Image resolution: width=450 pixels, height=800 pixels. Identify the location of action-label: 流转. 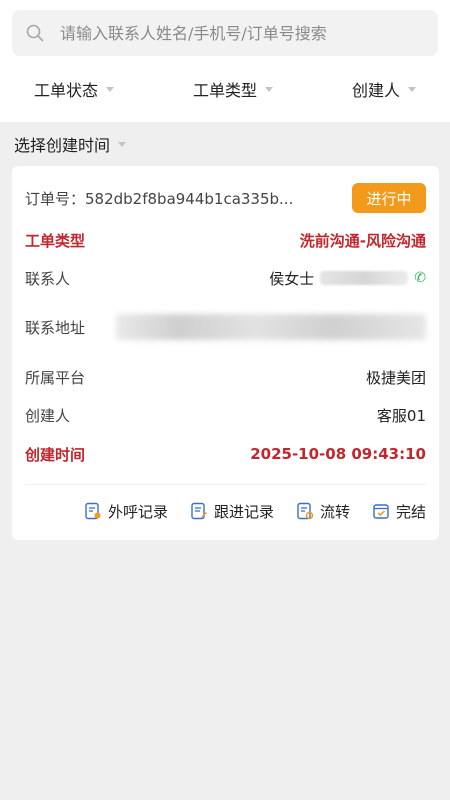
(334, 511).